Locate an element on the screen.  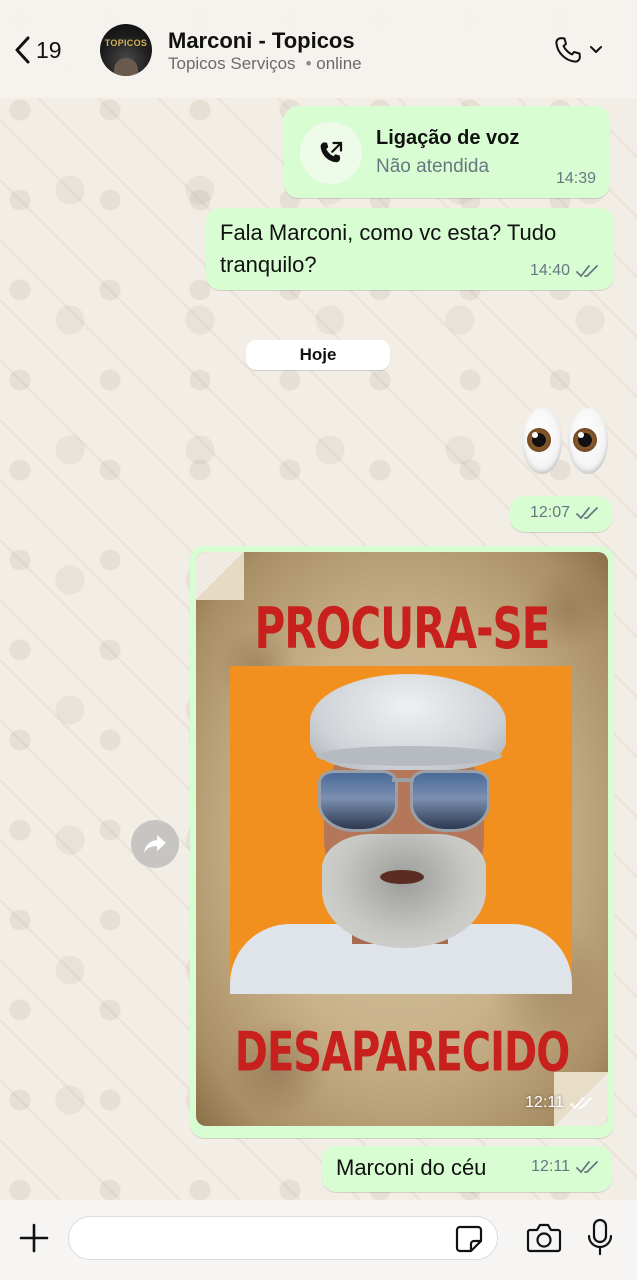
forward-icon is located at coordinates (155, 844).